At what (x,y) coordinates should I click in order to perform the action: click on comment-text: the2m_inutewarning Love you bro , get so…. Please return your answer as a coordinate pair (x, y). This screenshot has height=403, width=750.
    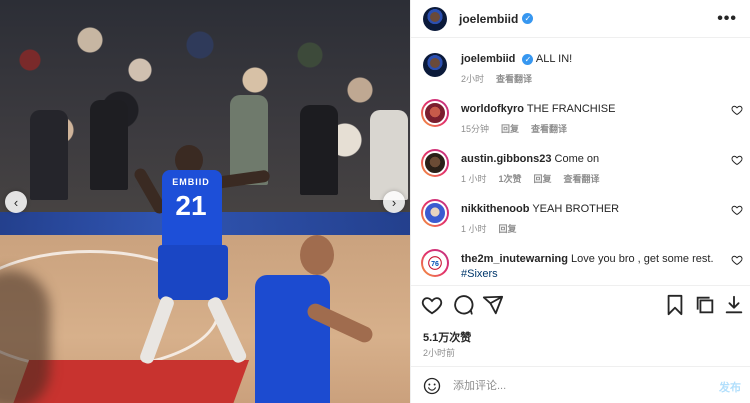
    Looking at the image, I should click on (595, 267).